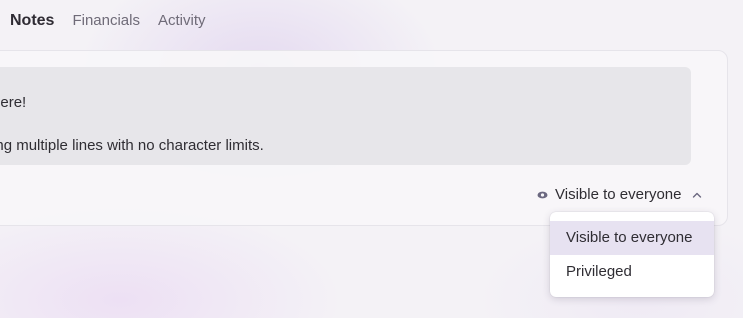  Describe the element at coordinates (542, 195) in the screenshot. I see `eye-icon` at that location.